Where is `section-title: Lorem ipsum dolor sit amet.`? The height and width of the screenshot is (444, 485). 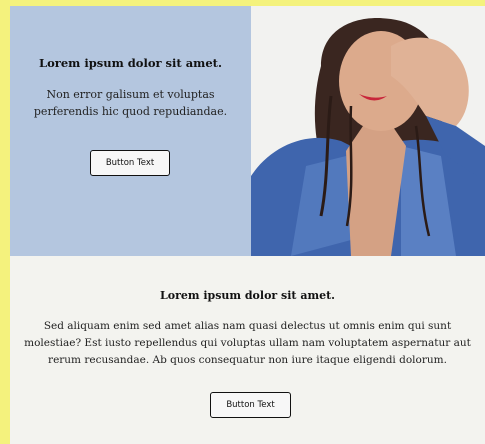
section-title: Lorem ipsum dolor sit amet. is located at coordinates (247, 295).